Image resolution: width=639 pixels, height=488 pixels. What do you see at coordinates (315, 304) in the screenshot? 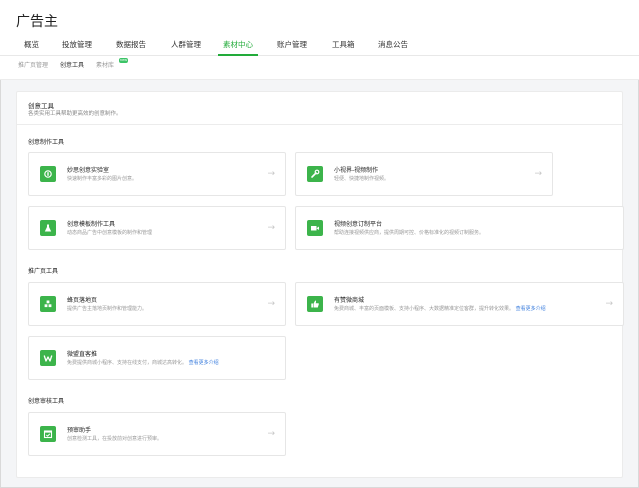
I see `thumbs-up-icon` at bounding box center [315, 304].